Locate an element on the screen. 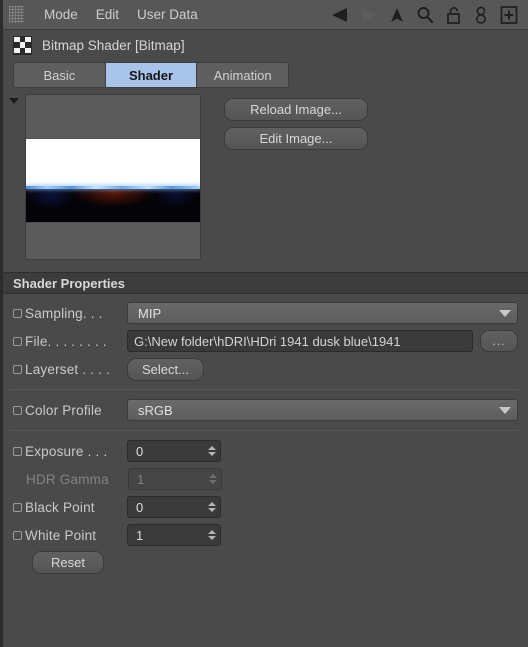 The width and height of the screenshot is (528, 647). triangle-down-icon is located at coordinates (14, 101).